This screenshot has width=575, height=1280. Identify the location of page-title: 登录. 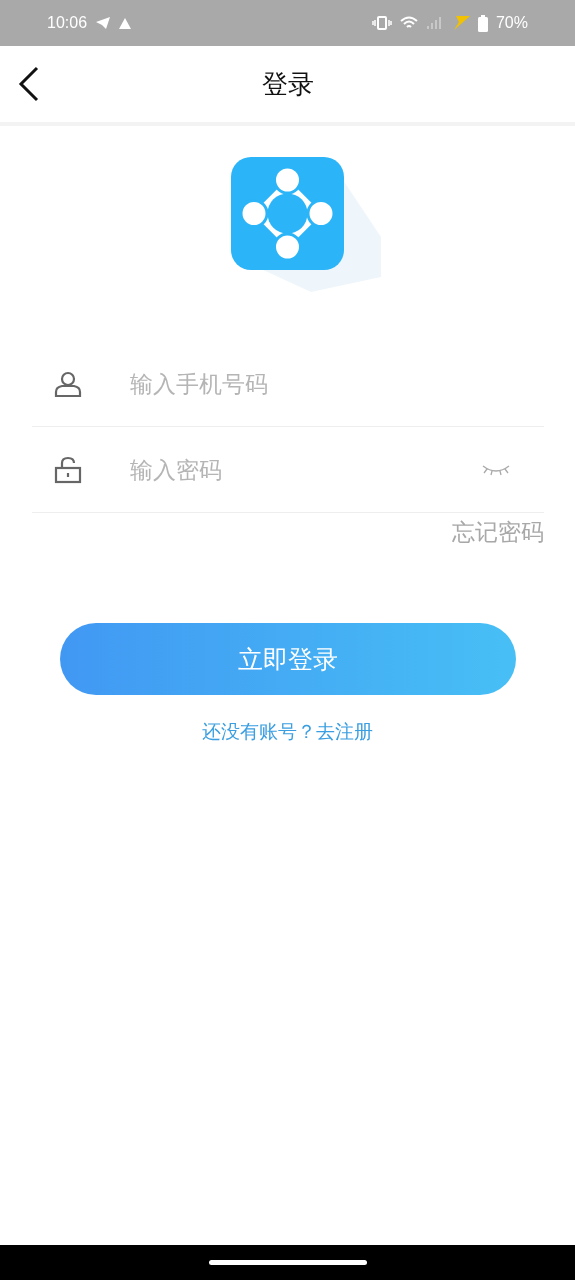
(287, 84).